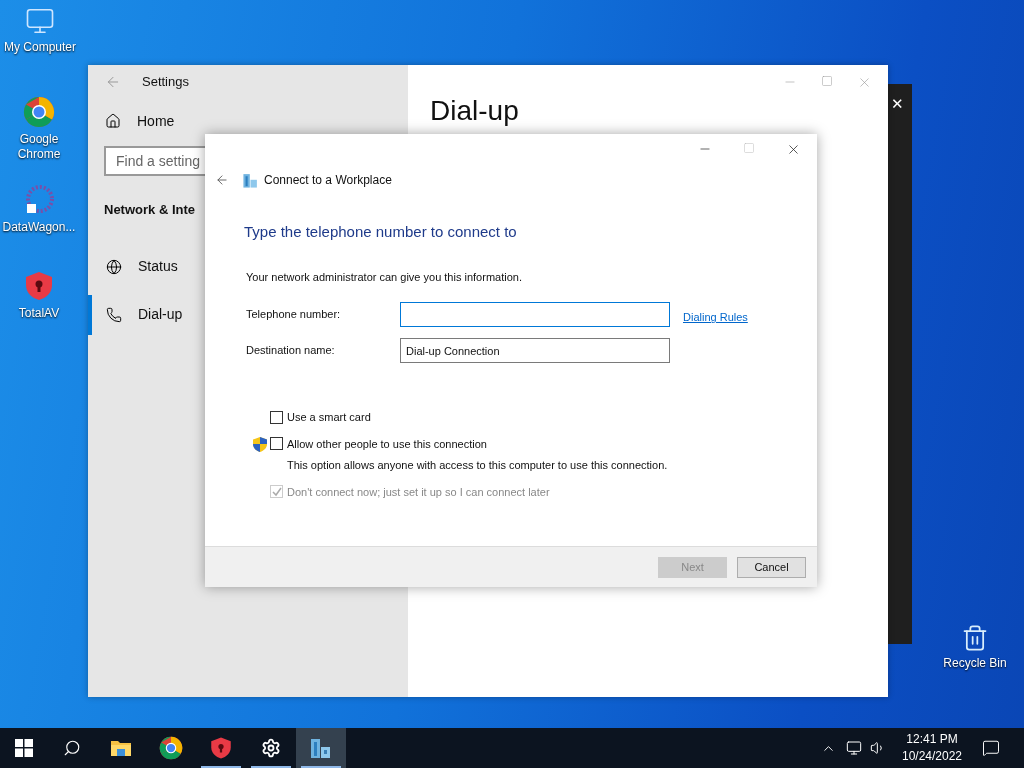 The image size is (1024, 768). Describe the element at coordinates (381, 232) in the screenshot. I see `dialog-heading: Type the telephone number to connect to` at that location.